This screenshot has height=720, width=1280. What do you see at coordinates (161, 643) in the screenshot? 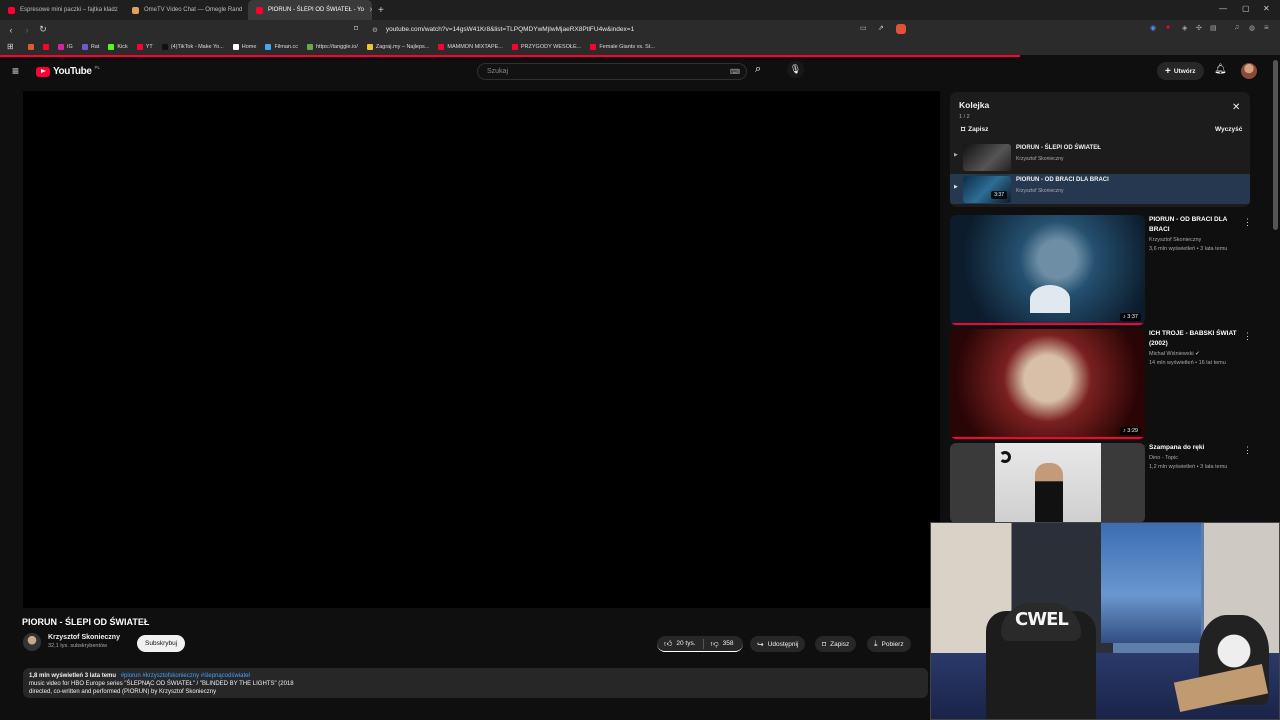
I see `subscribe-button: Subskrybuj` at bounding box center [161, 643].